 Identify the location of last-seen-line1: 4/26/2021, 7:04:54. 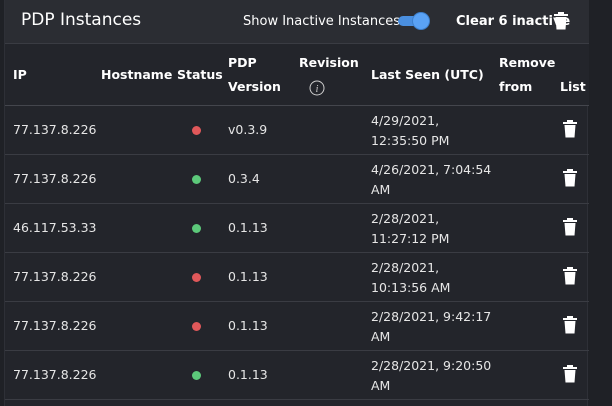
(431, 169).